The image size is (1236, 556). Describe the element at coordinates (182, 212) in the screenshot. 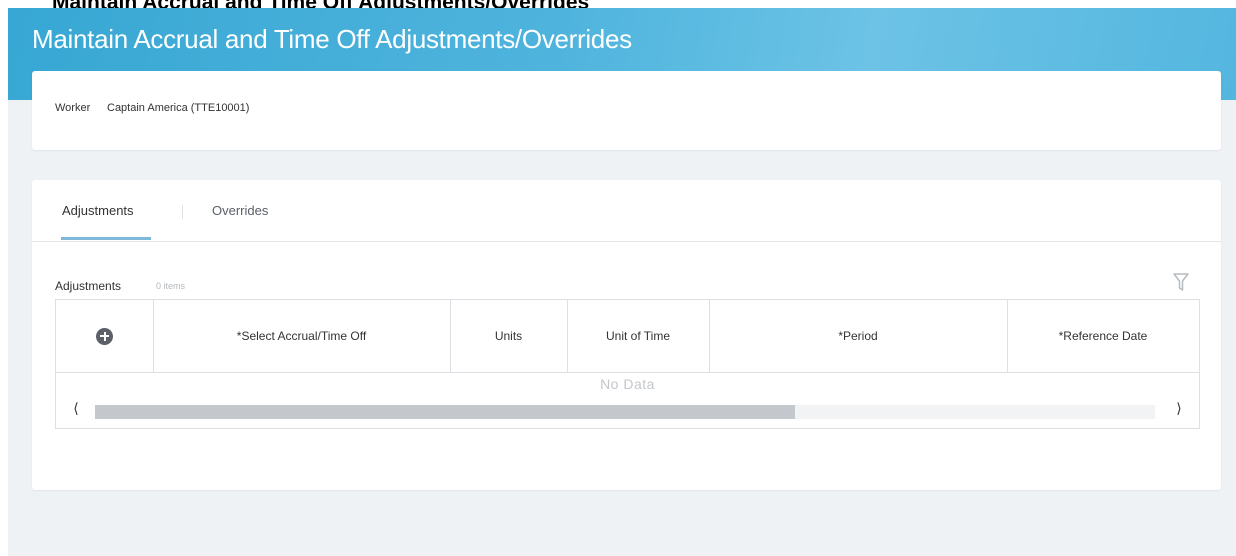

I see `tab-divider` at that location.